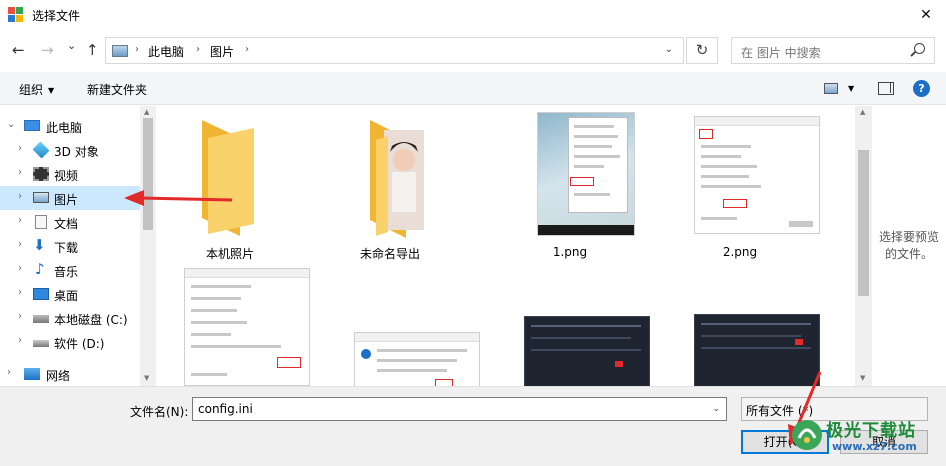 This screenshot has height=466, width=946. I want to click on preview-pane: 选择要预览的文件。, so click(909, 246).